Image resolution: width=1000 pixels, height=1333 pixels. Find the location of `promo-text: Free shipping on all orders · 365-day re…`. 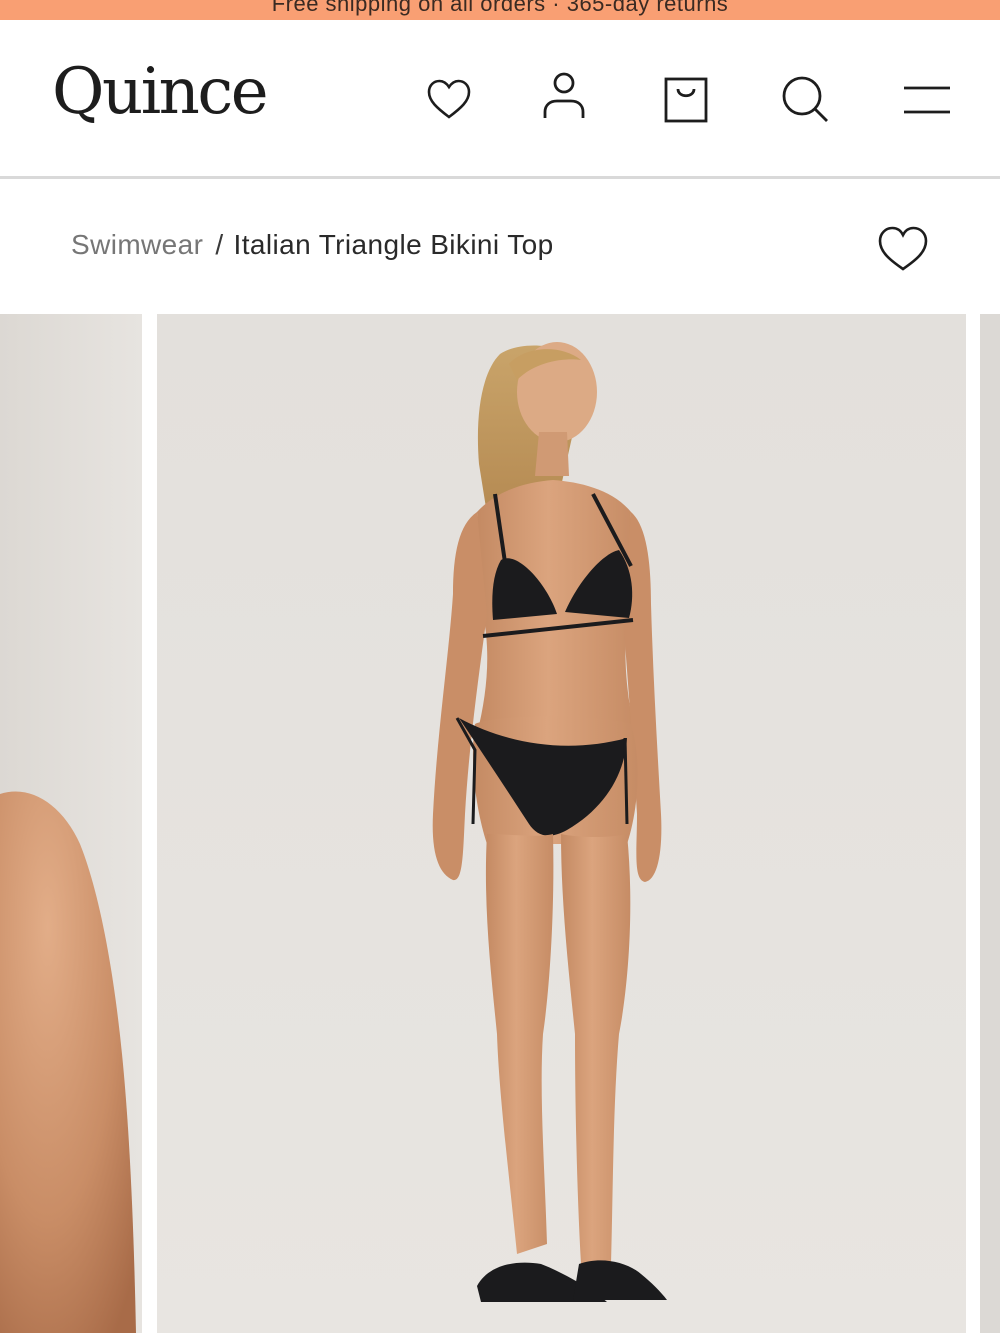

promo-text: Free shipping on all orders · 365-day re… is located at coordinates (500, 8).